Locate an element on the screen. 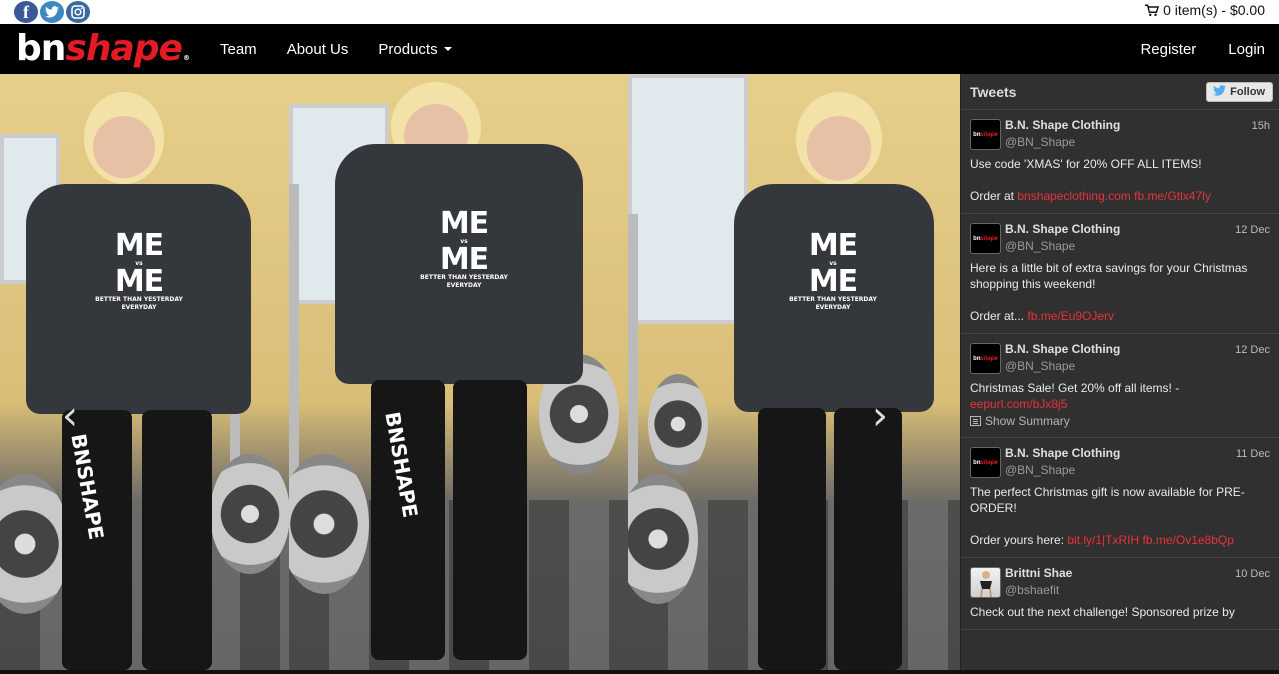 This screenshot has width=1279, height=674. follow-label: Follow is located at coordinates (1247, 91).